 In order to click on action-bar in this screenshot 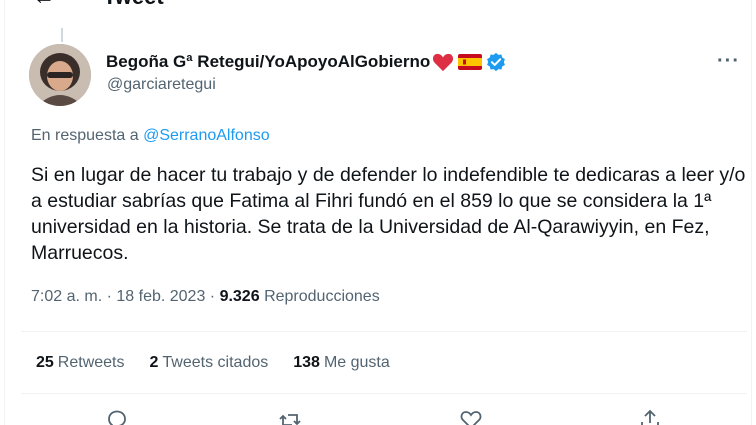, I will do `click(378, 416)`.